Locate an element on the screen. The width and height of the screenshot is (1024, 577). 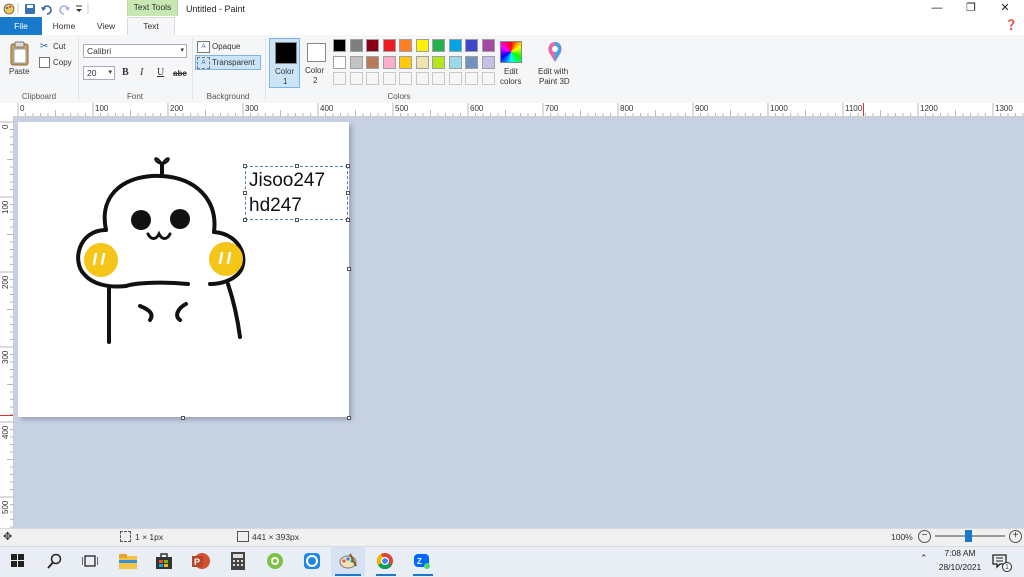
chrome-icon is located at coordinates (385, 561).